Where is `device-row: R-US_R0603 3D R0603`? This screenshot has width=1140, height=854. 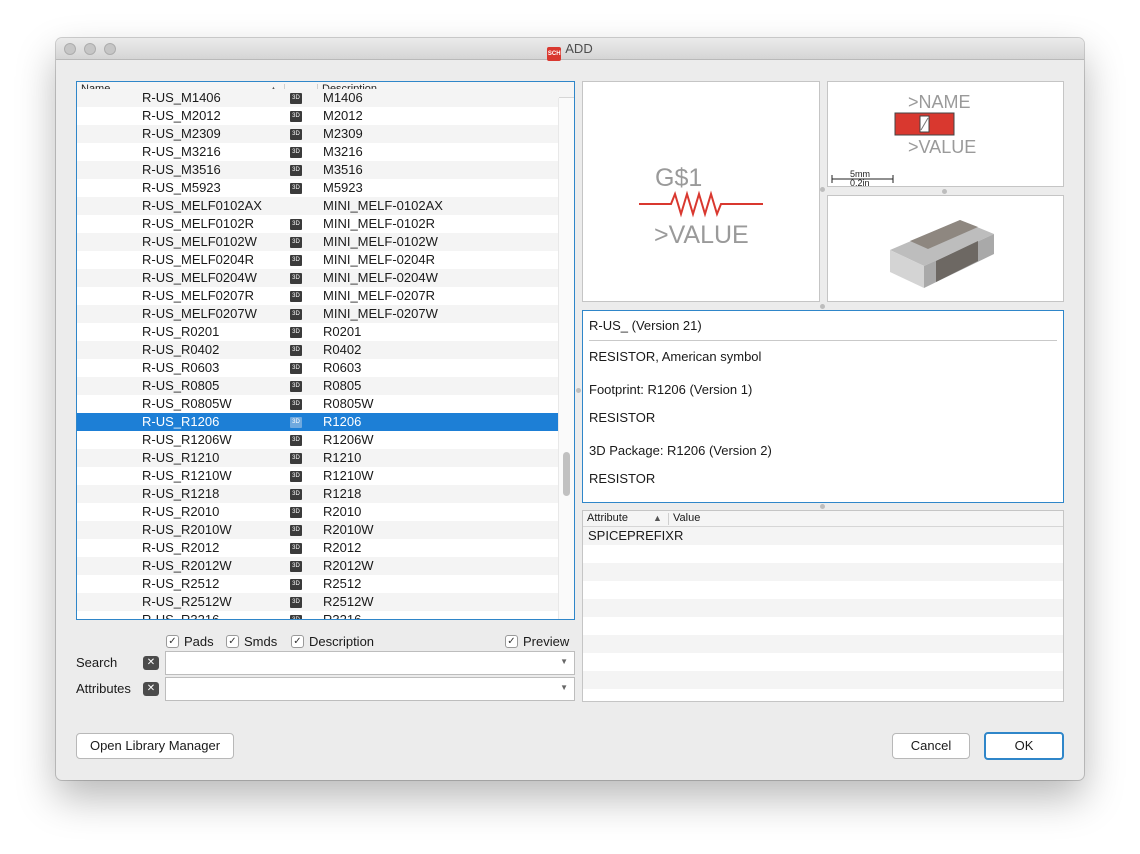 device-row: R-US_R0603 3D R0603 is located at coordinates (318, 368).